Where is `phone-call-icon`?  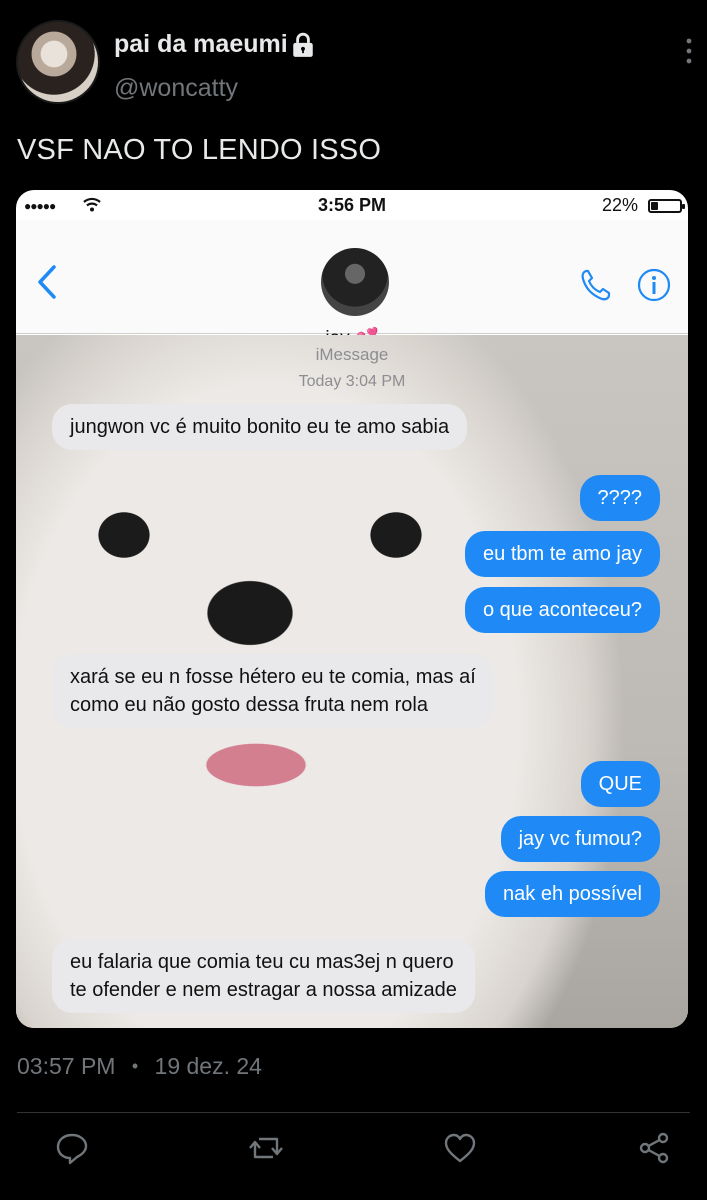
phone-call-icon is located at coordinates (595, 285).